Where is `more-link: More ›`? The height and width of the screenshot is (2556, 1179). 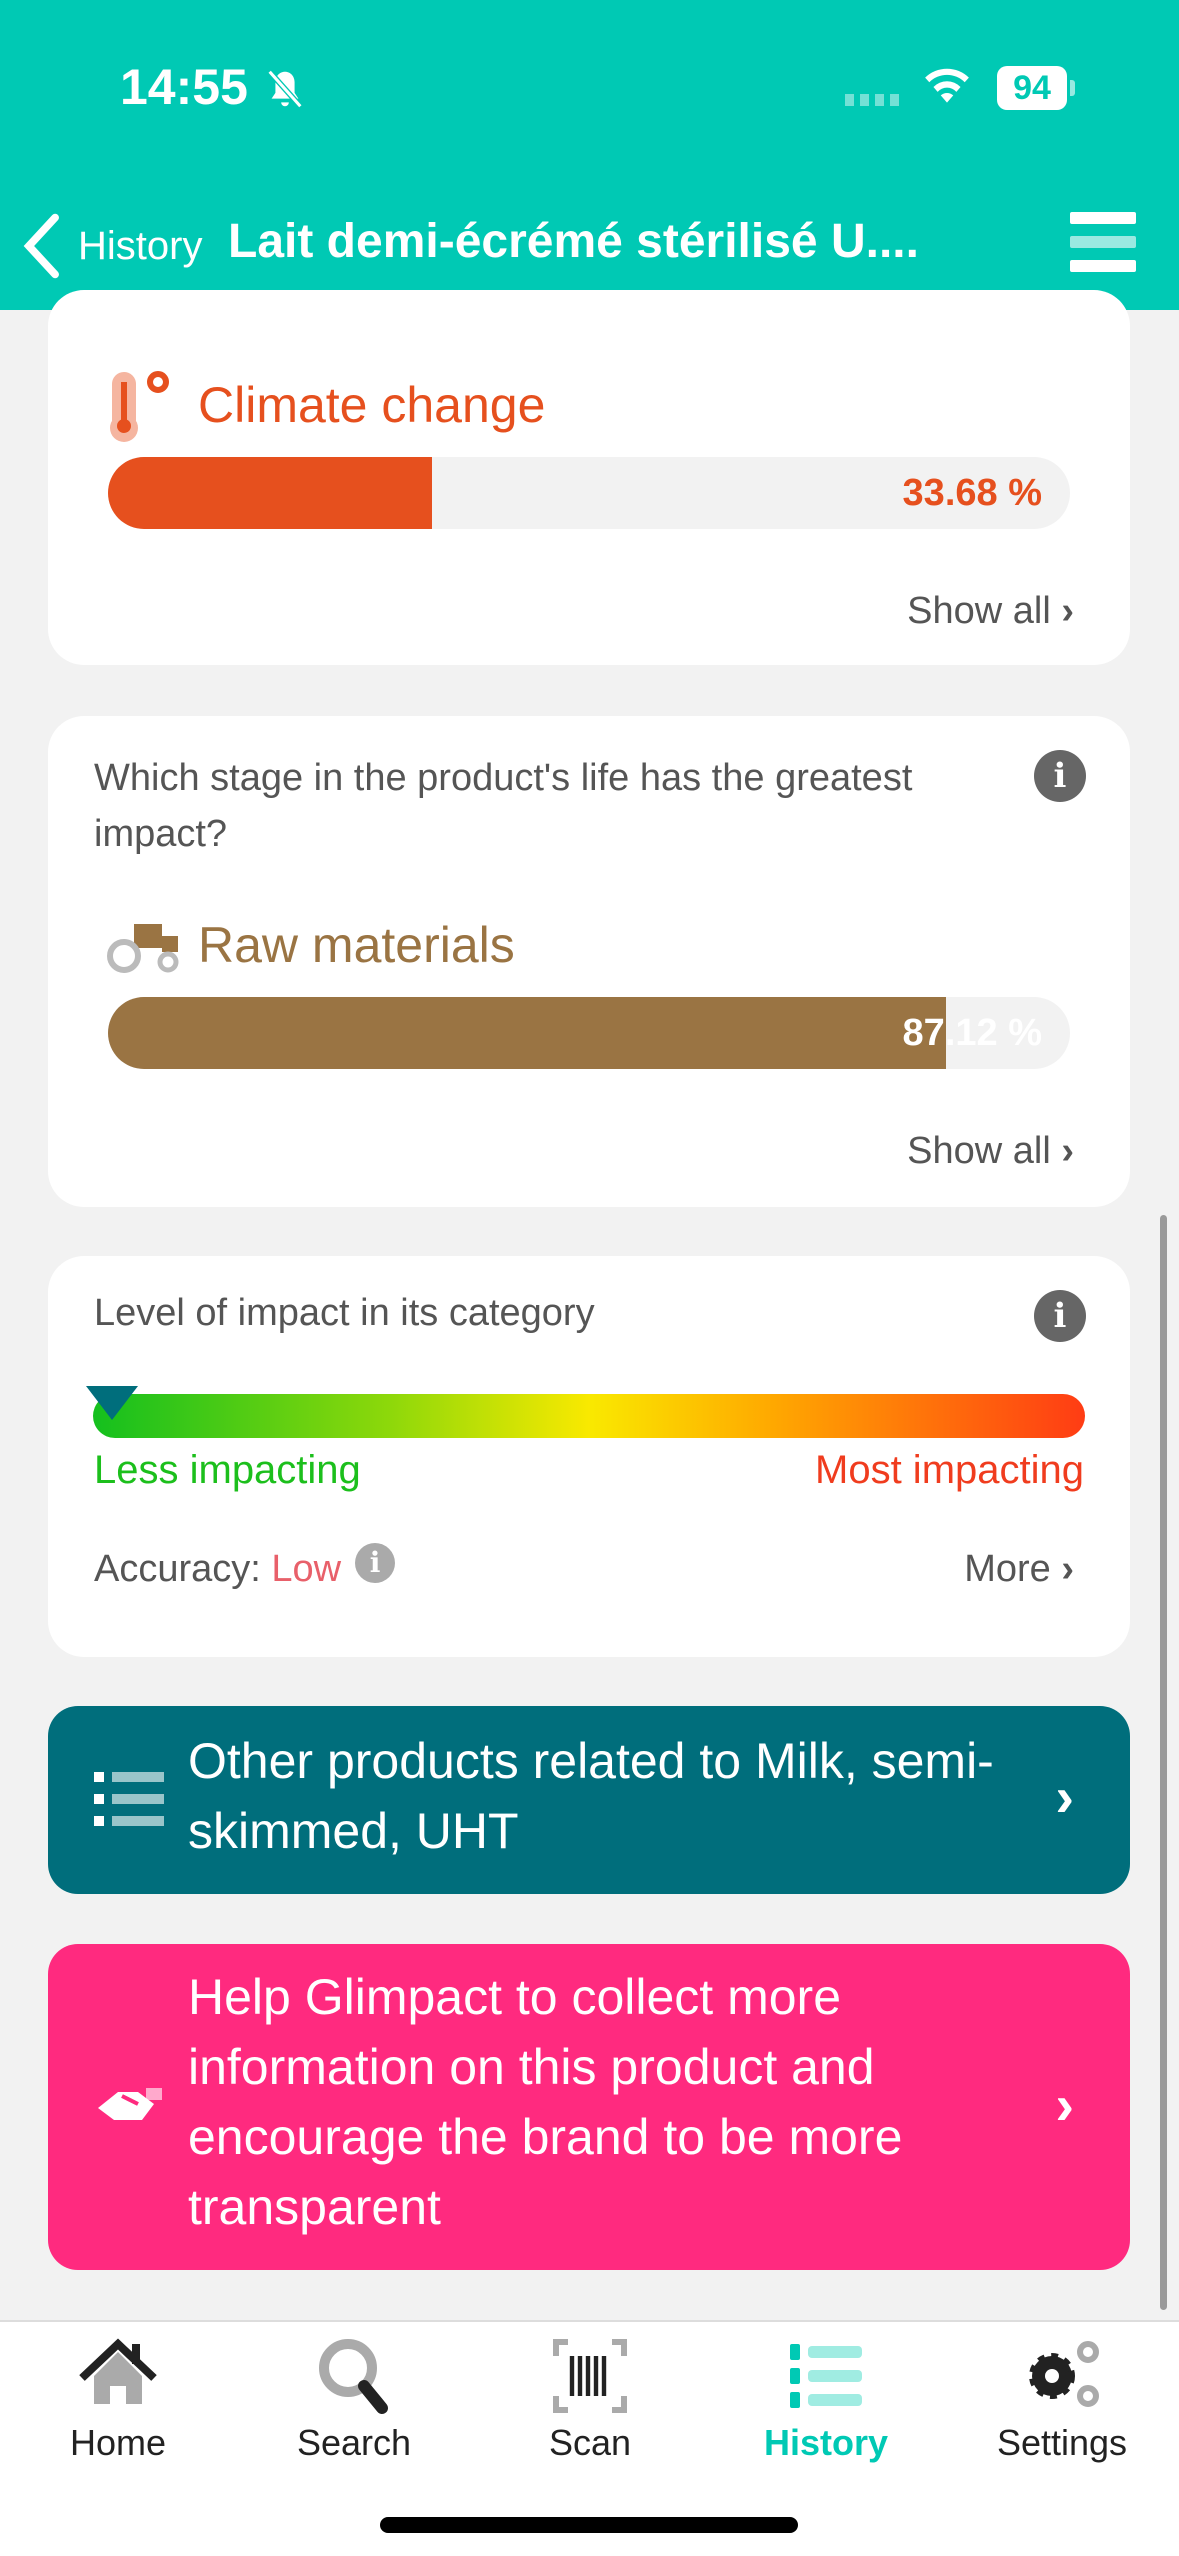 more-link: More › is located at coordinates (1019, 1569).